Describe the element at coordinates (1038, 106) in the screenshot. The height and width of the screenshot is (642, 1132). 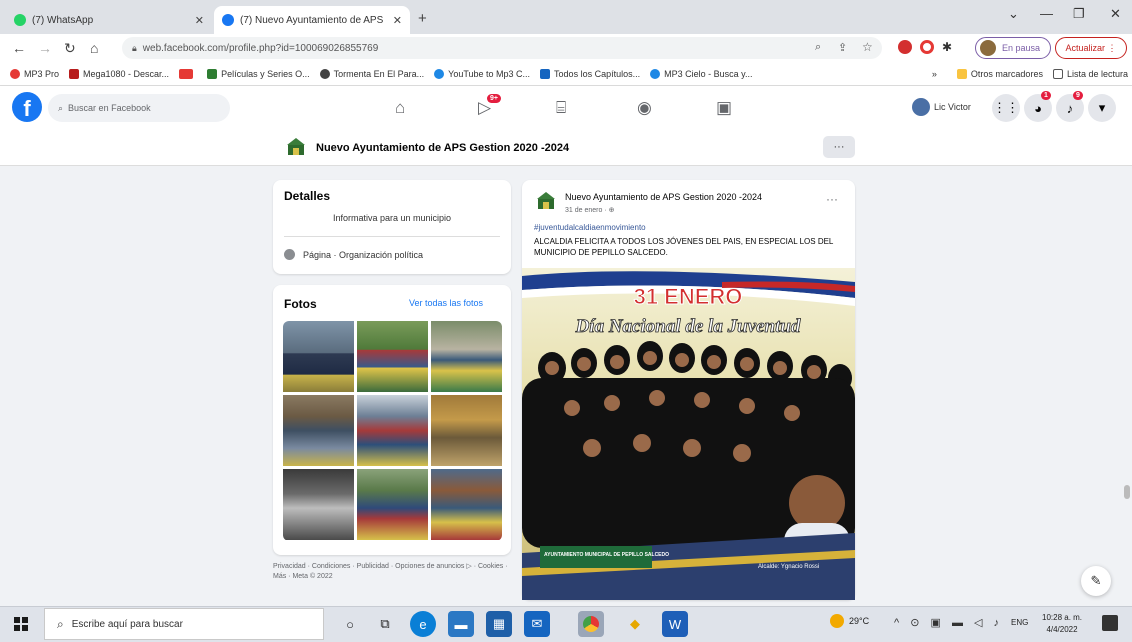
I see `messenger-icon: ◕ 1` at that location.